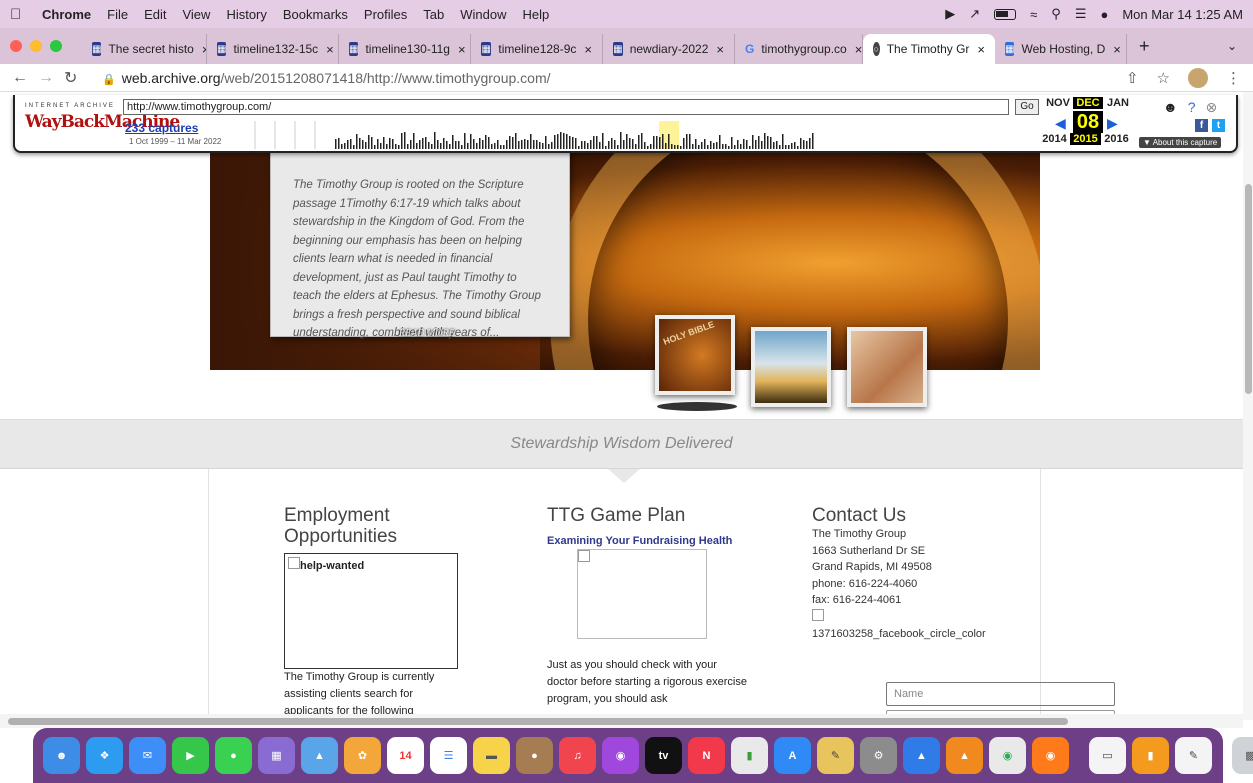  What do you see at coordinates (362, 755) in the screenshot?
I see `photos-icon: ✿` at bounding box center [362, 755].